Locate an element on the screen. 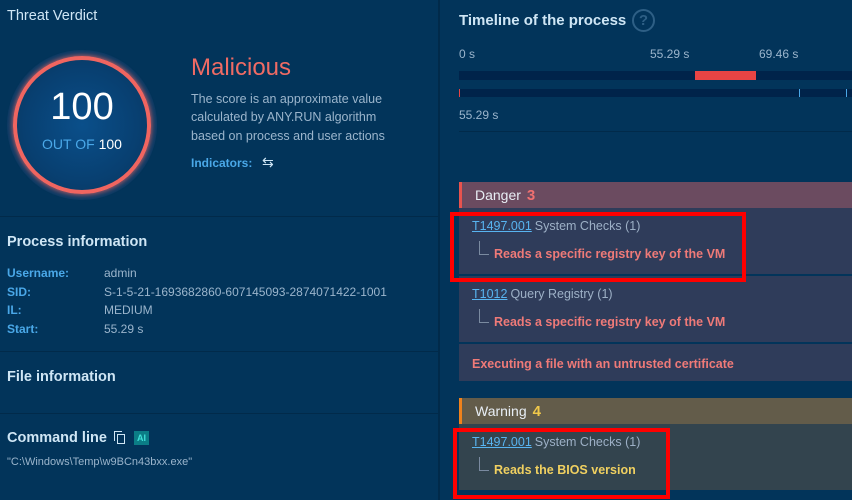 The height and width of the screenshot is (500, 852). copy-icon is located at coordinates (120, 438).